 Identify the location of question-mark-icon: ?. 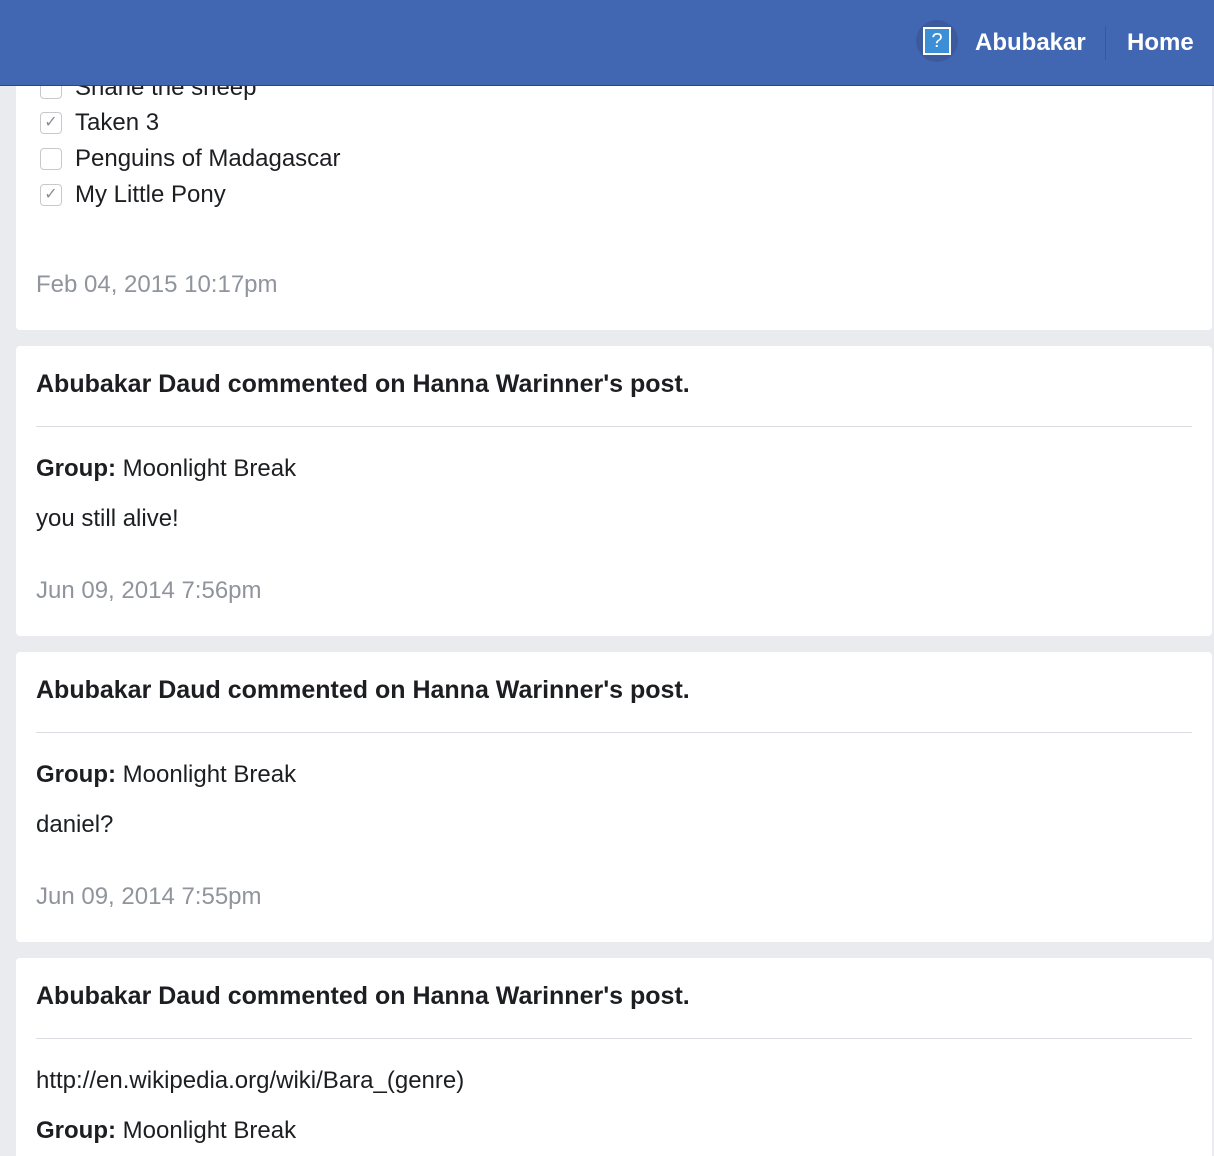
(937, 41).